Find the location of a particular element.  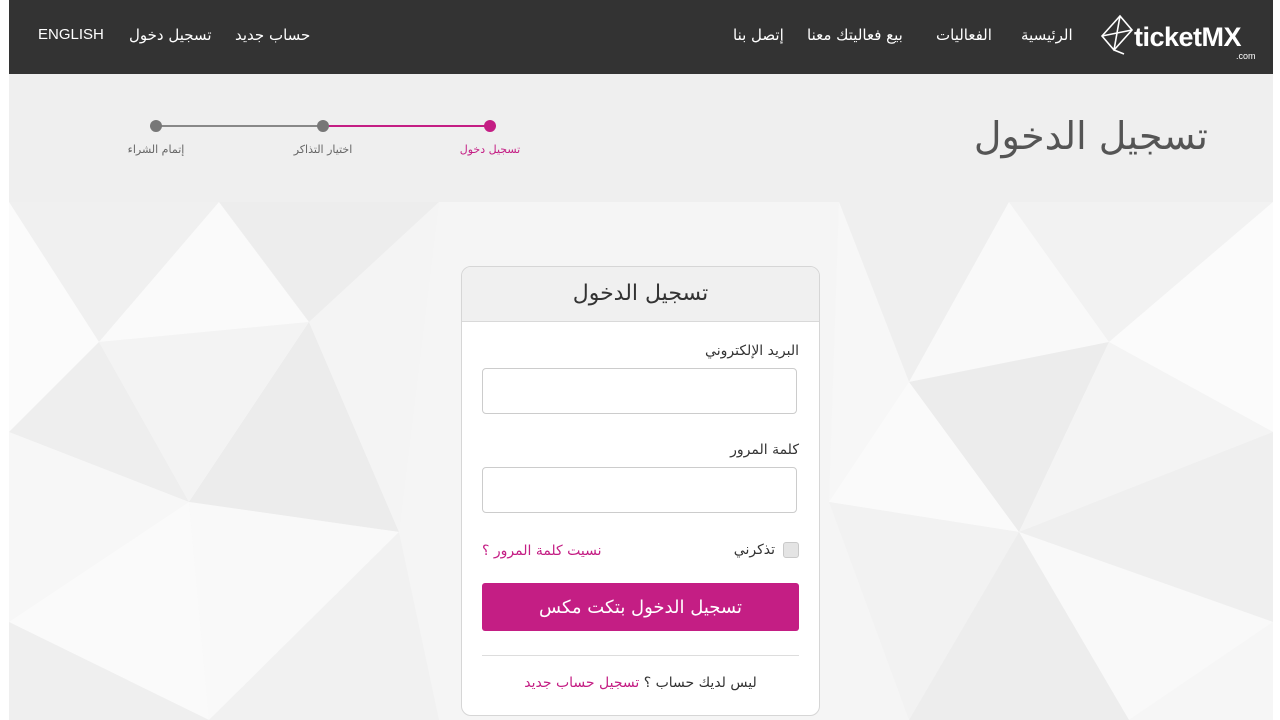

remember-label: تذكرني is located at coordinates (754, 550).